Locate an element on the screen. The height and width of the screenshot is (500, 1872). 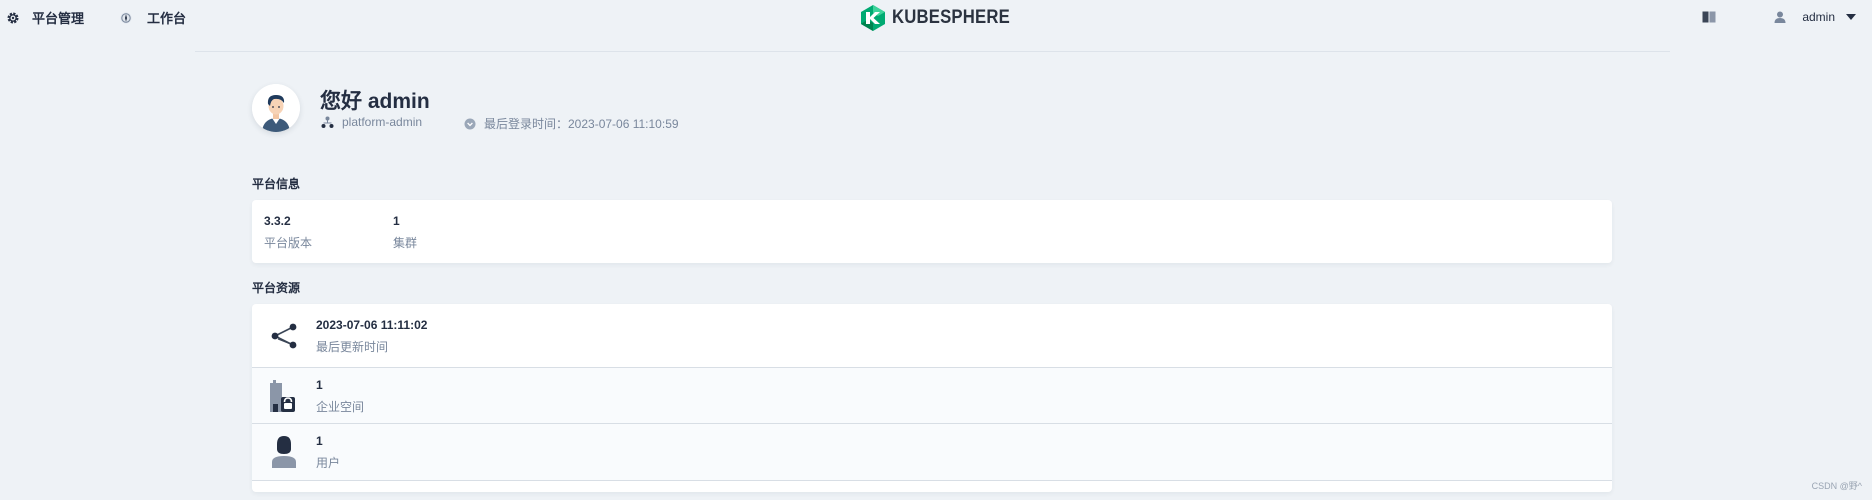
workspace-count-label: 企业空间 is located at coordinates (340, 407).